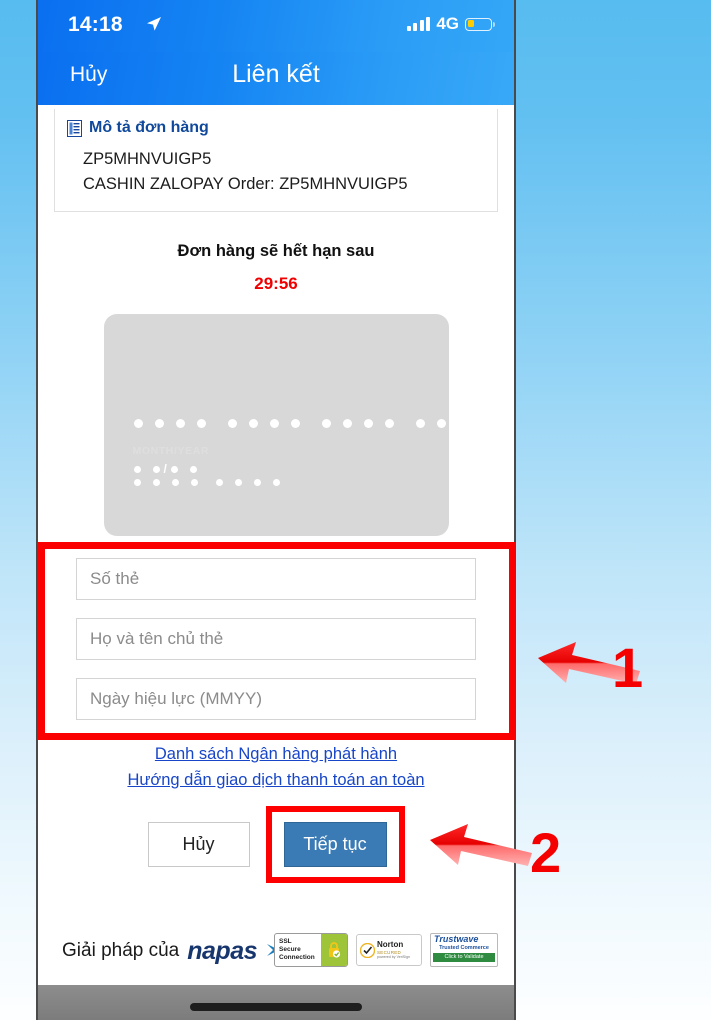 Image resolution: width=711 pixels, height=1020 pixels. I want to click on norton-check-icon, so click(367, 950).